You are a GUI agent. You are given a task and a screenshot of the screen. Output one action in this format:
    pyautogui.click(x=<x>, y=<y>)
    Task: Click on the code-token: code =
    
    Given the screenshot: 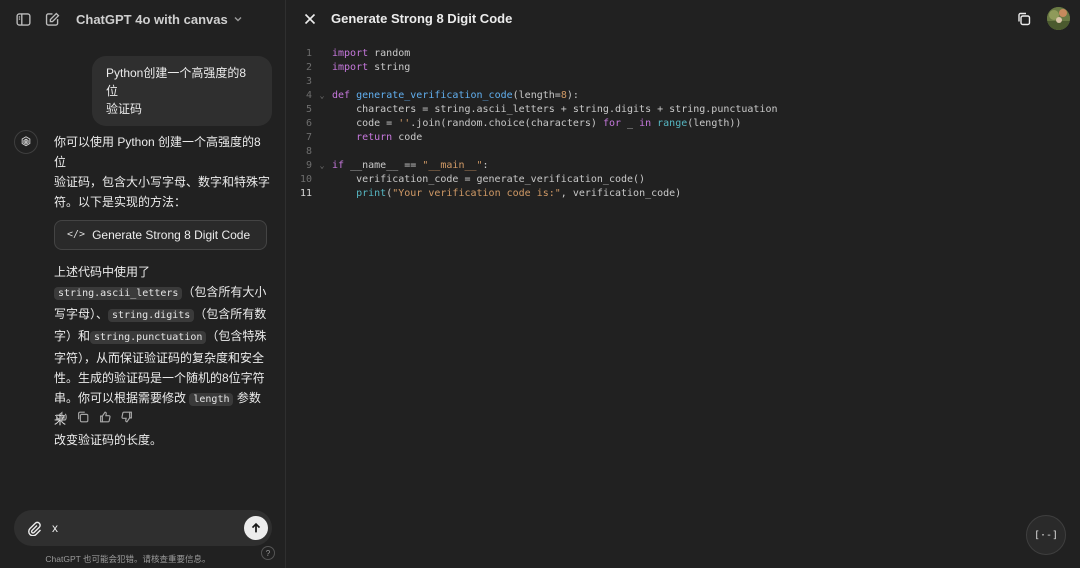 What is the action you would take?
    pyautogui.click(x=365, y=123)
    